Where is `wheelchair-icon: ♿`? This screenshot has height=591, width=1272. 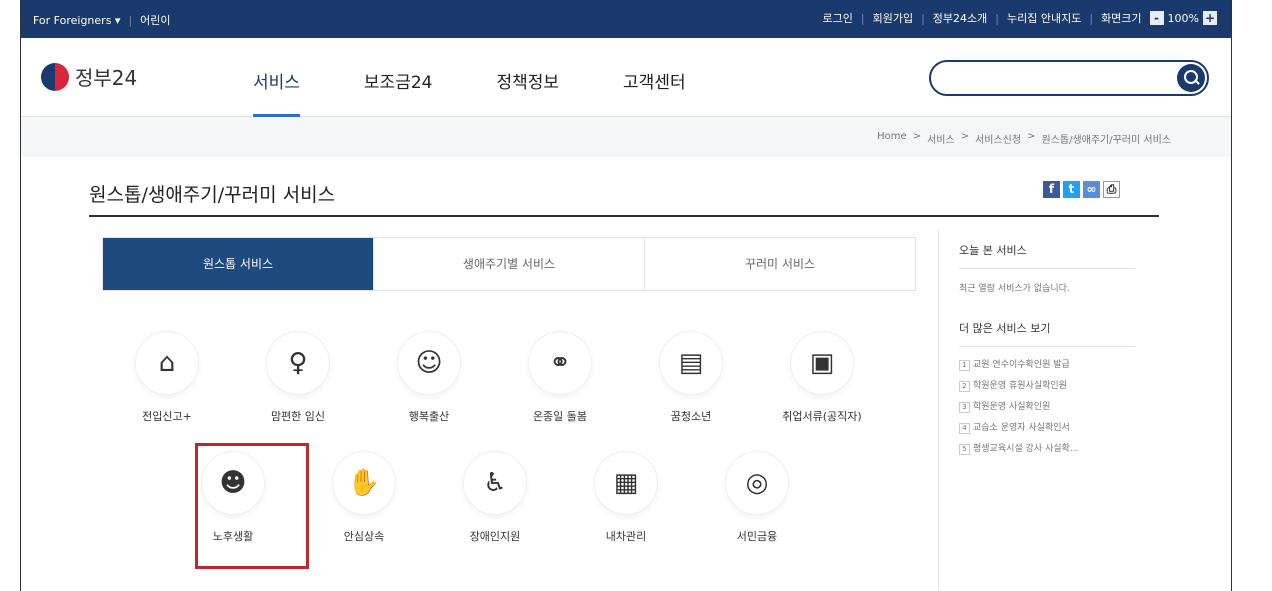 wheelchair-icon: ♿ is located at coordinates (495, 483).